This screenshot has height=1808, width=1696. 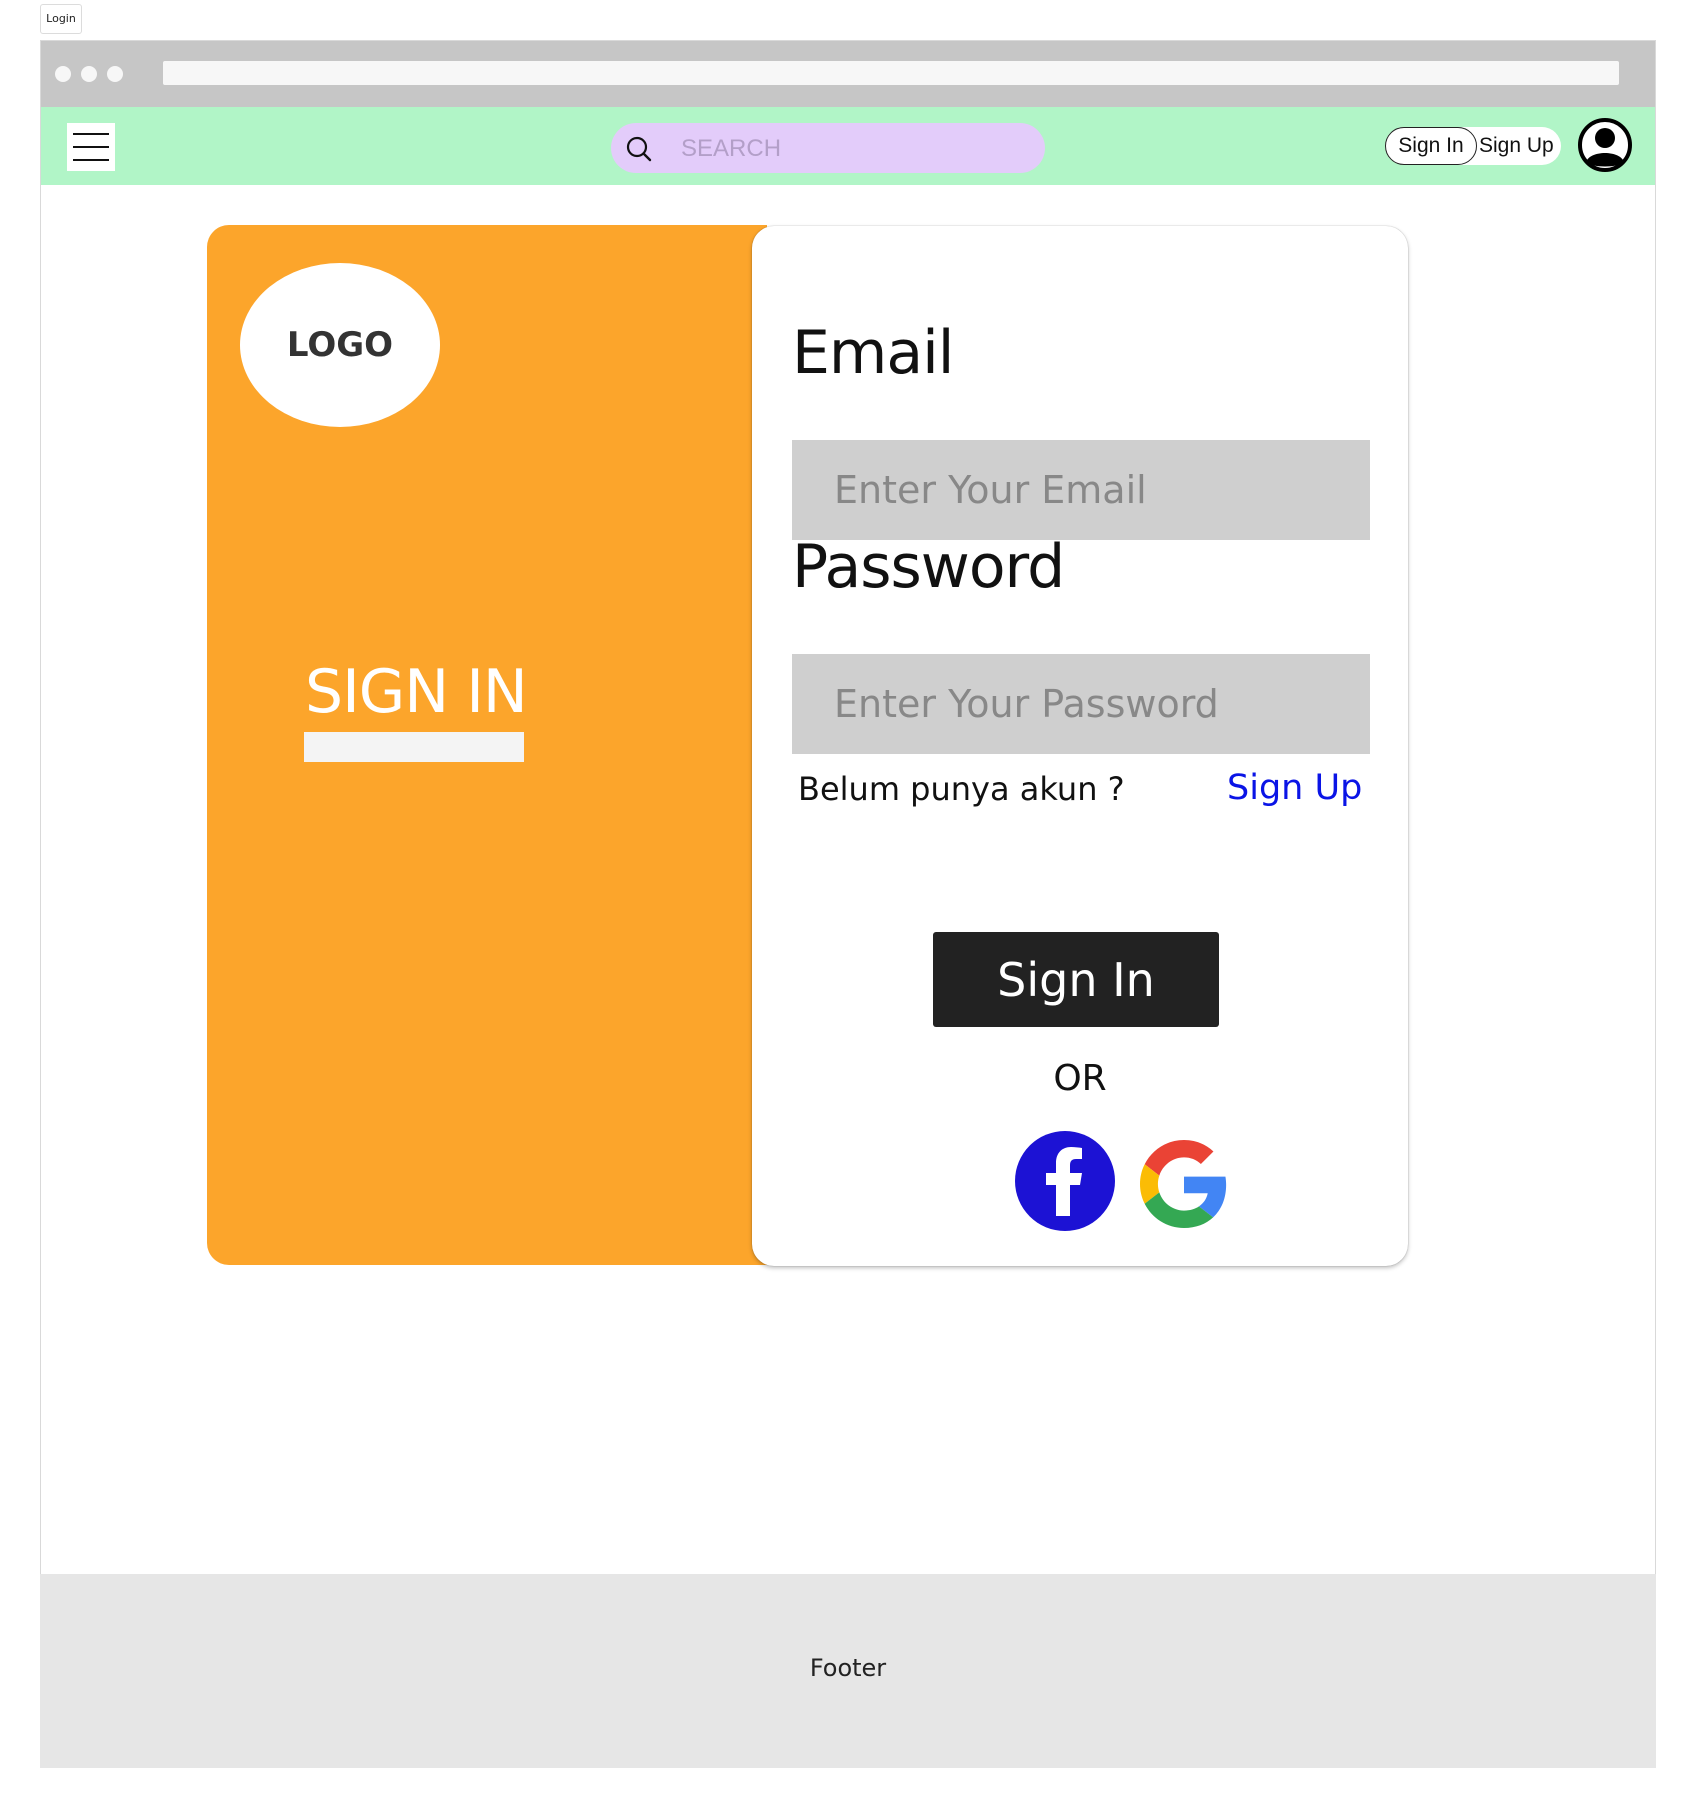 I want to click on search-bar, so click(x=828, y=148).